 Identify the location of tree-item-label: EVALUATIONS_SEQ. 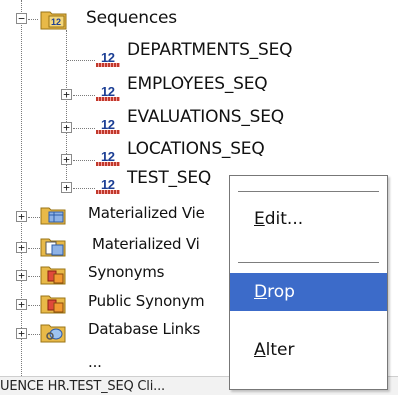
(205, 117).